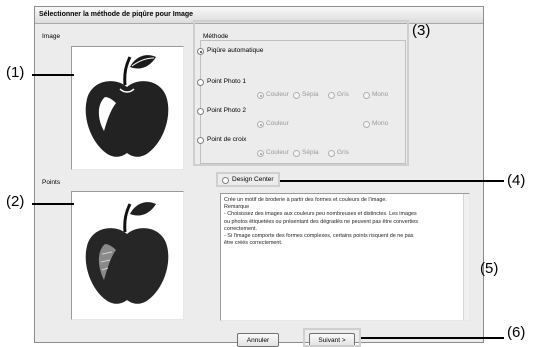  What do you see at coordinates (53, 75) in the screenshot?
I see `callout-1-leader` at bounding box center [53, 75].